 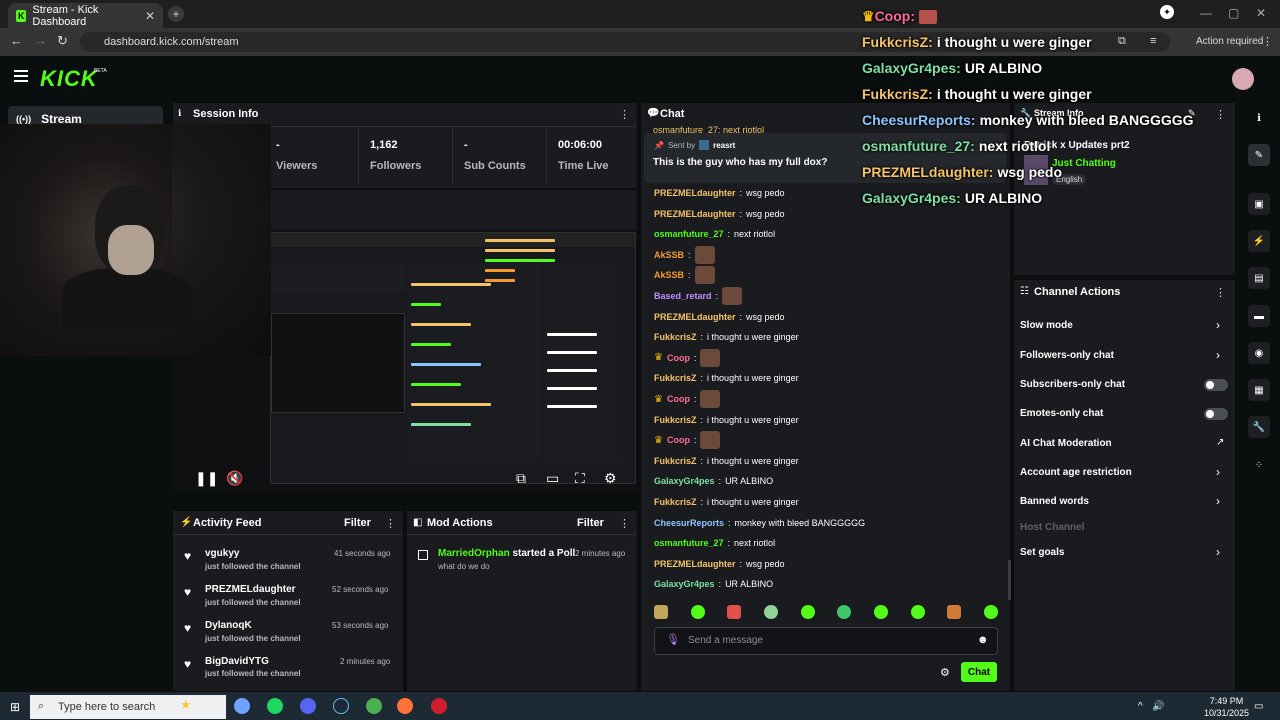 What do you see at coordinates (689, 523) in the screenshot?
I see `chat-username: CheesurReports` at bounding box center [689, 523].